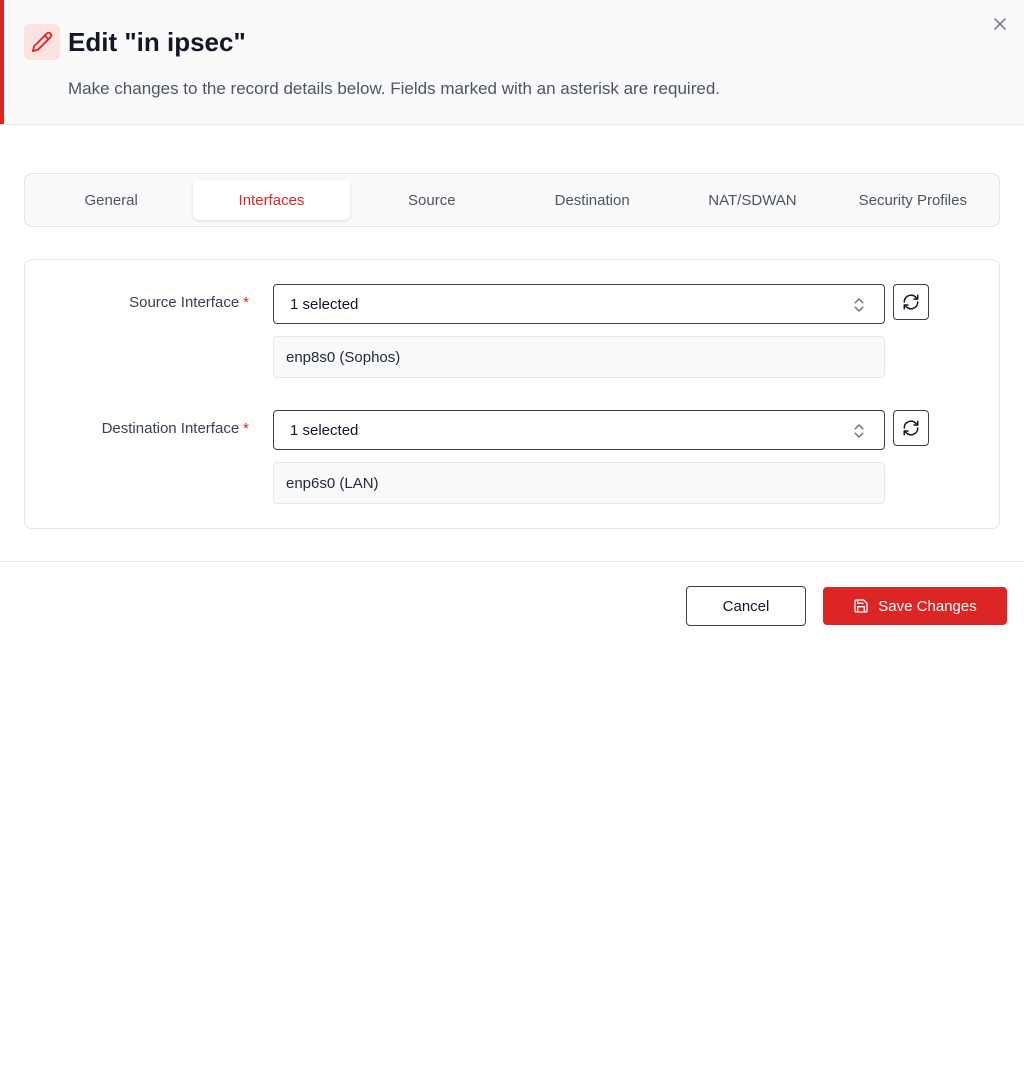  Describe the element at coordinates (2, 62) in the screenshot. I see `accent-bar` at that location.